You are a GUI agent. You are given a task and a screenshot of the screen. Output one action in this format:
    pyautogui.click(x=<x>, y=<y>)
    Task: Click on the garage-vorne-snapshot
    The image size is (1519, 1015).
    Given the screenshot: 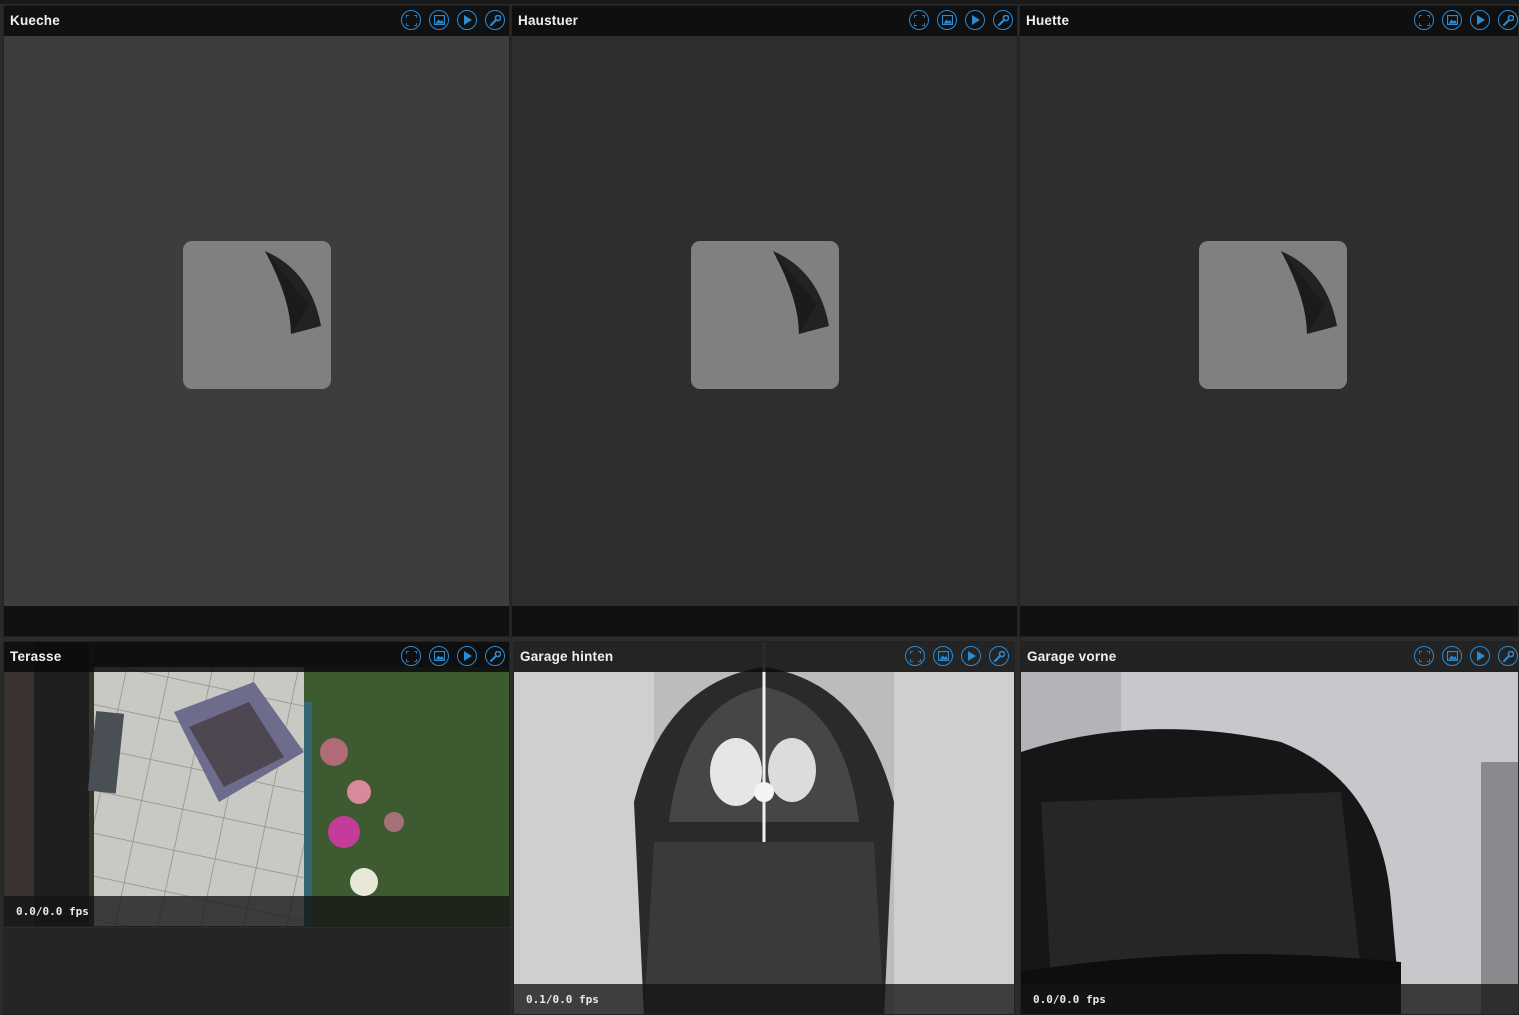 What is the action you would take?
    pyautogui.click(x=1269, y=828)
    